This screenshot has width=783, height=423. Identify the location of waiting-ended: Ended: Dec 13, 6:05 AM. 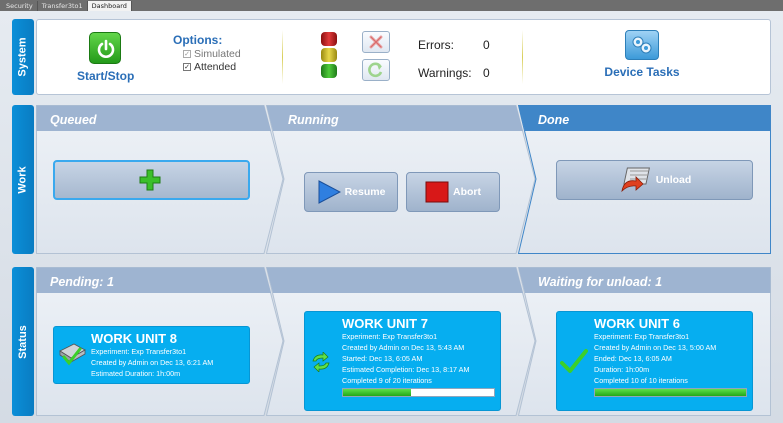
(633, 358).